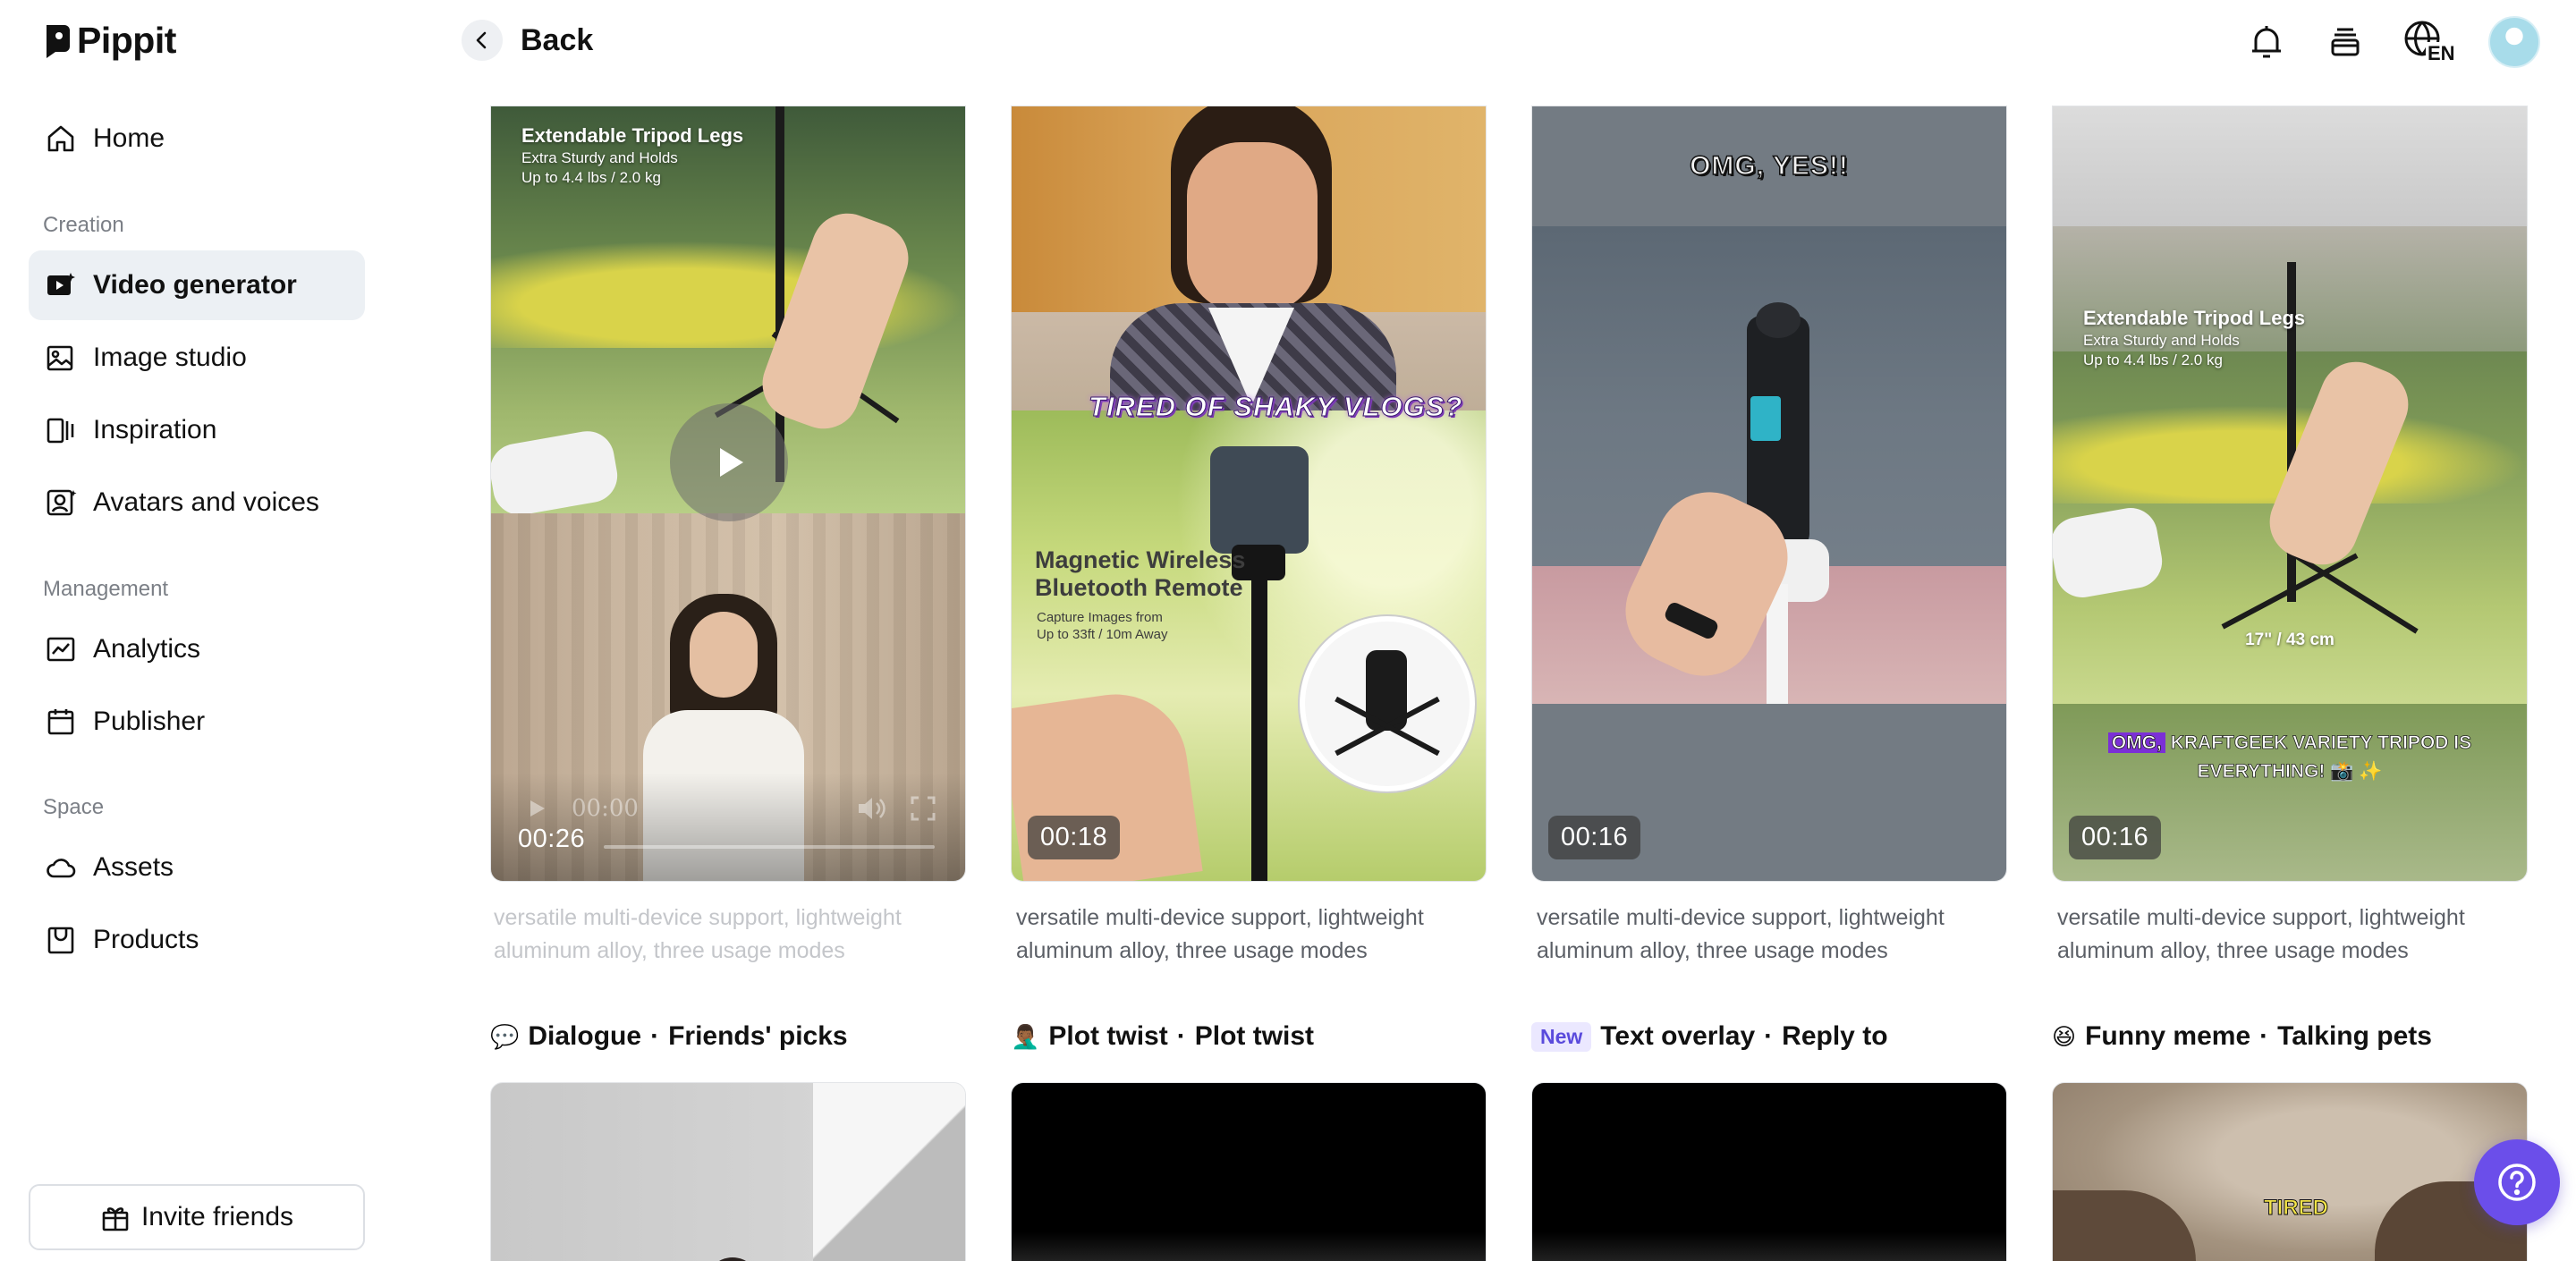  Describe the element at coordinates (482, 40) in the screenshot. I see `chevron-left-icon` at that location.